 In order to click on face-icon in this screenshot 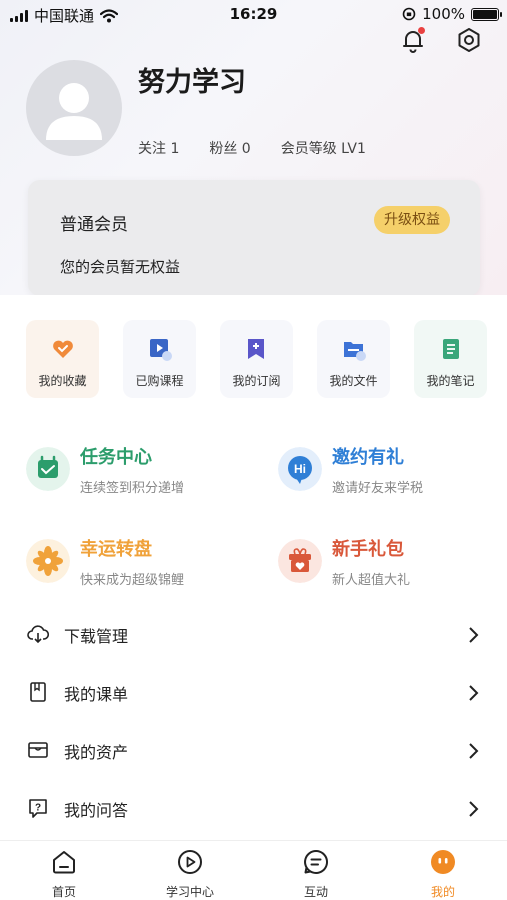, I will do `click(443, 862)`.